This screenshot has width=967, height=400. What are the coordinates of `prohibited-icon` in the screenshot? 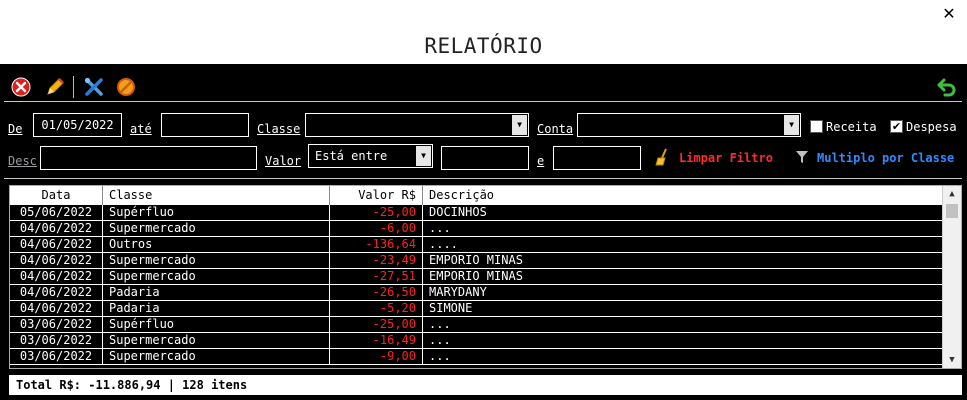 It's located at (126, 87).